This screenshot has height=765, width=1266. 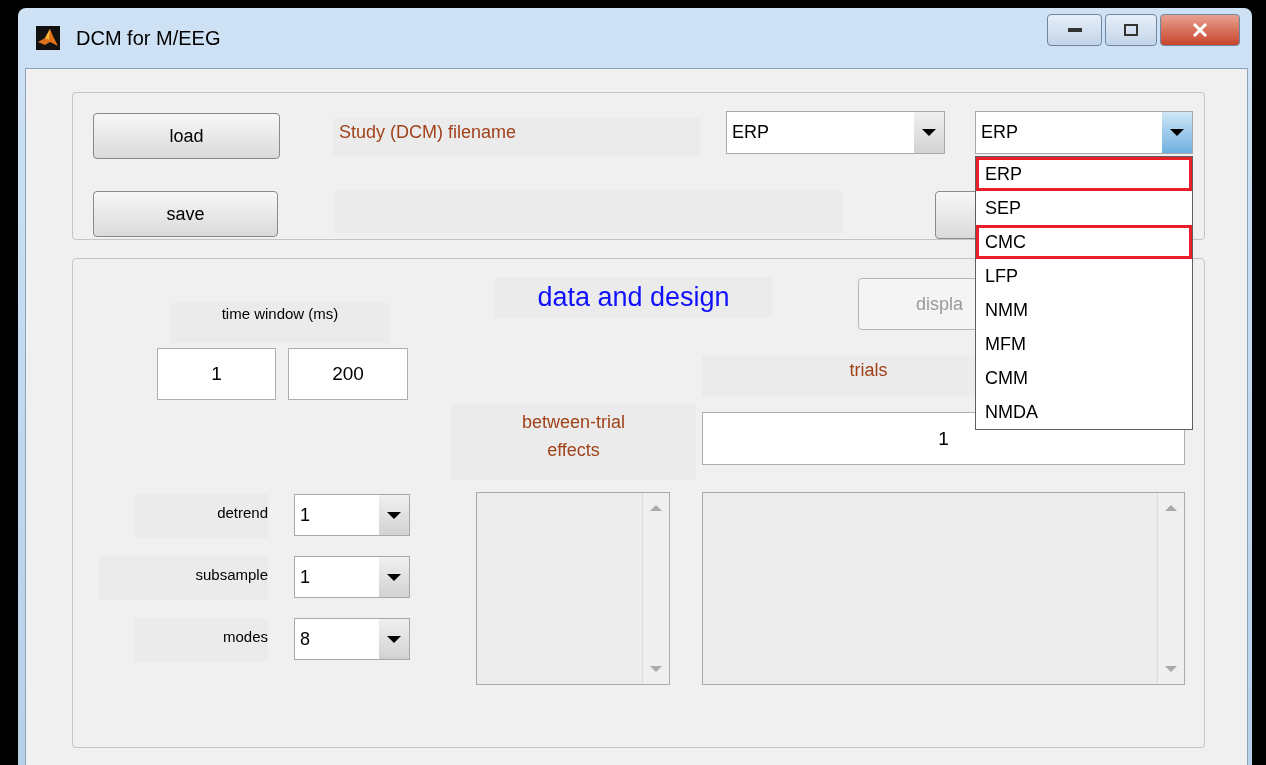 I want to click on close-button, so click(x=1200, y=30).